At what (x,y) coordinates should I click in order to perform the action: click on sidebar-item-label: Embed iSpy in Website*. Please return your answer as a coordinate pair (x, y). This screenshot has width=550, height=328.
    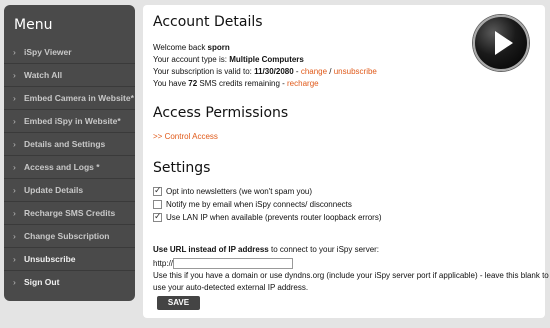
    Looking at the image, I should click on (72, 121).